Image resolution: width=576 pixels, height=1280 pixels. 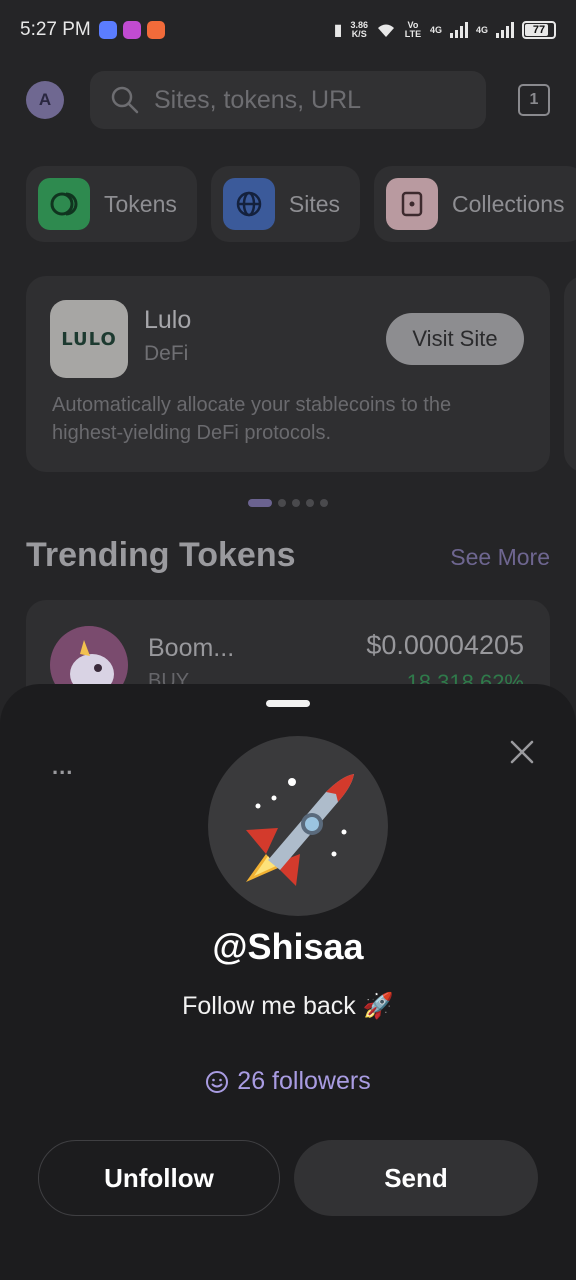 What do you see at coordinates (508, 203) in the screenshot?
I see `chip-label: Collections` at bounding box center [508, 203].